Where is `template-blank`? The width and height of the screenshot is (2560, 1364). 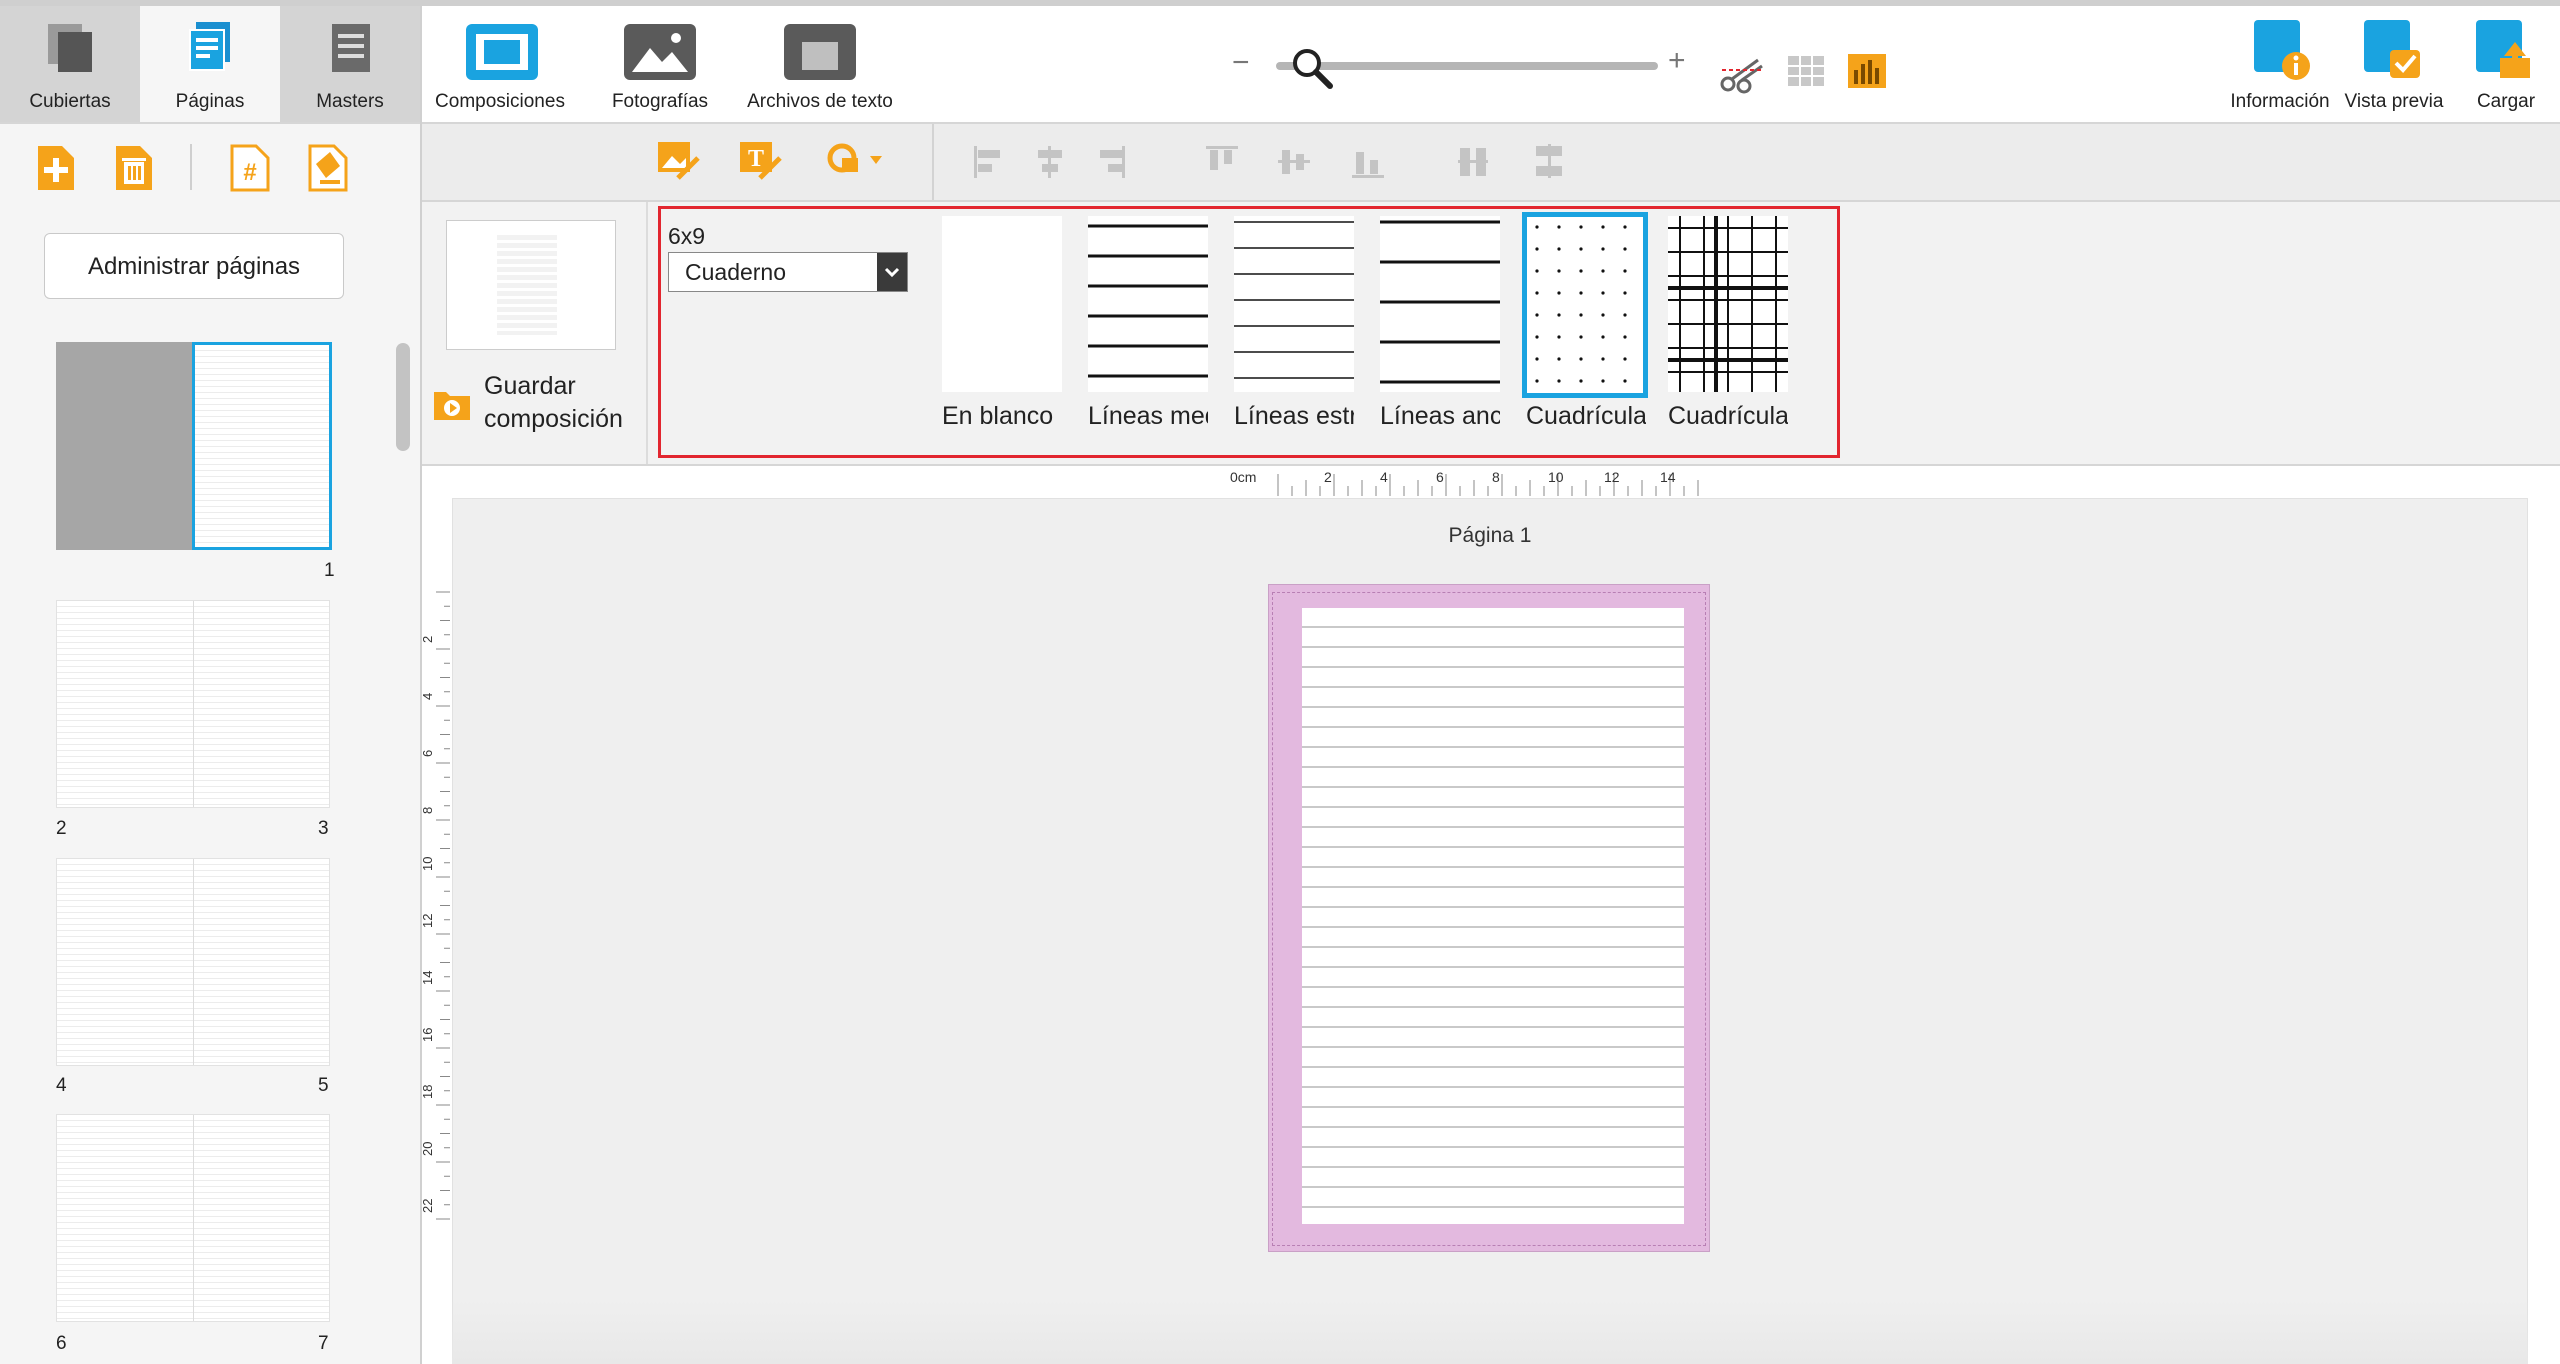 template-blank is located at coordinates (1002, 304).